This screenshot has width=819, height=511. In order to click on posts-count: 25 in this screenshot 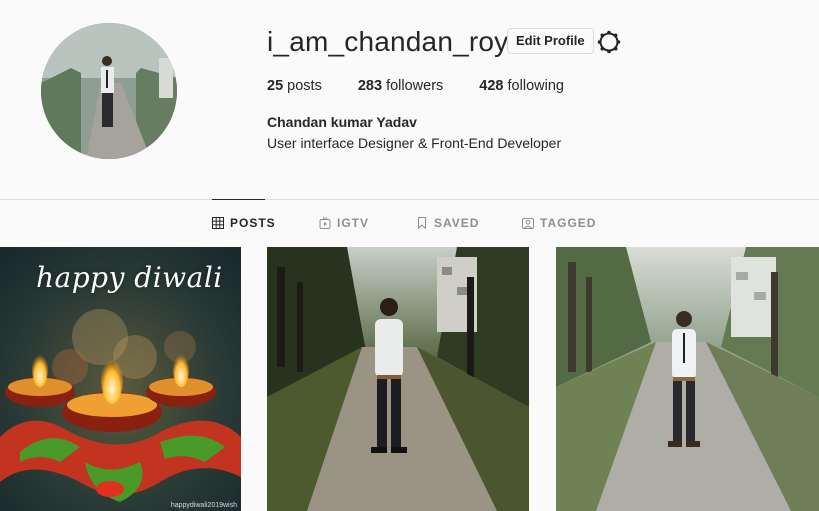, I will do `click(275, 86)`.